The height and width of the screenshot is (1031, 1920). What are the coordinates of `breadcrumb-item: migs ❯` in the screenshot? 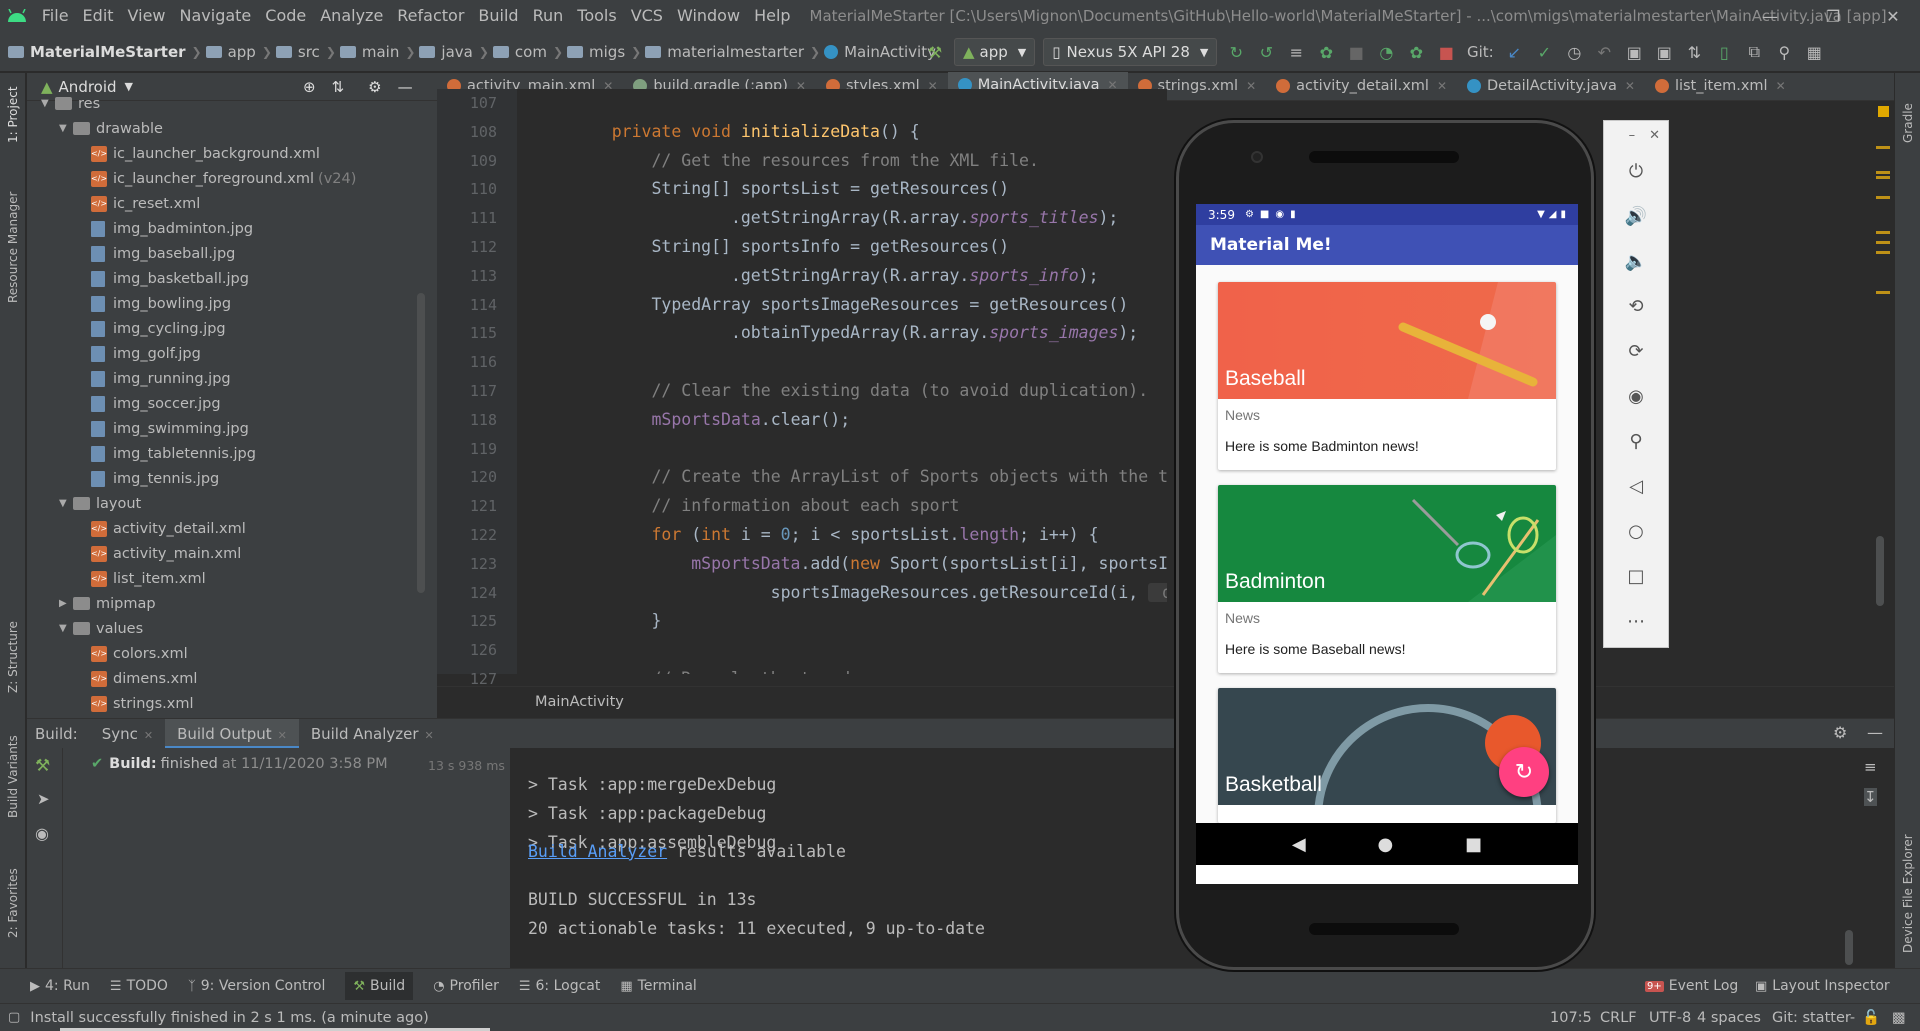 It's located at (604, 52).